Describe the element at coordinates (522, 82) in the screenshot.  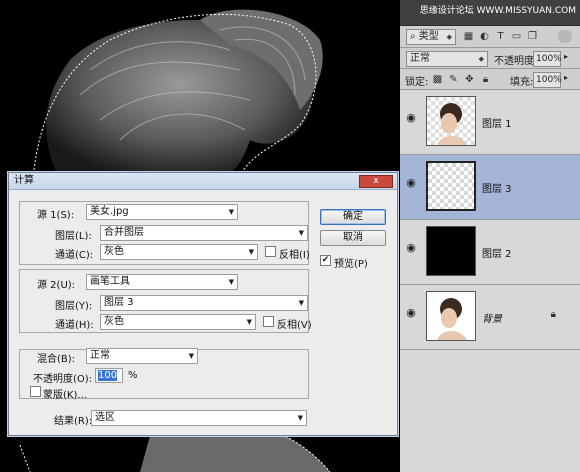
I see `fill-label: 填充:` at that location.